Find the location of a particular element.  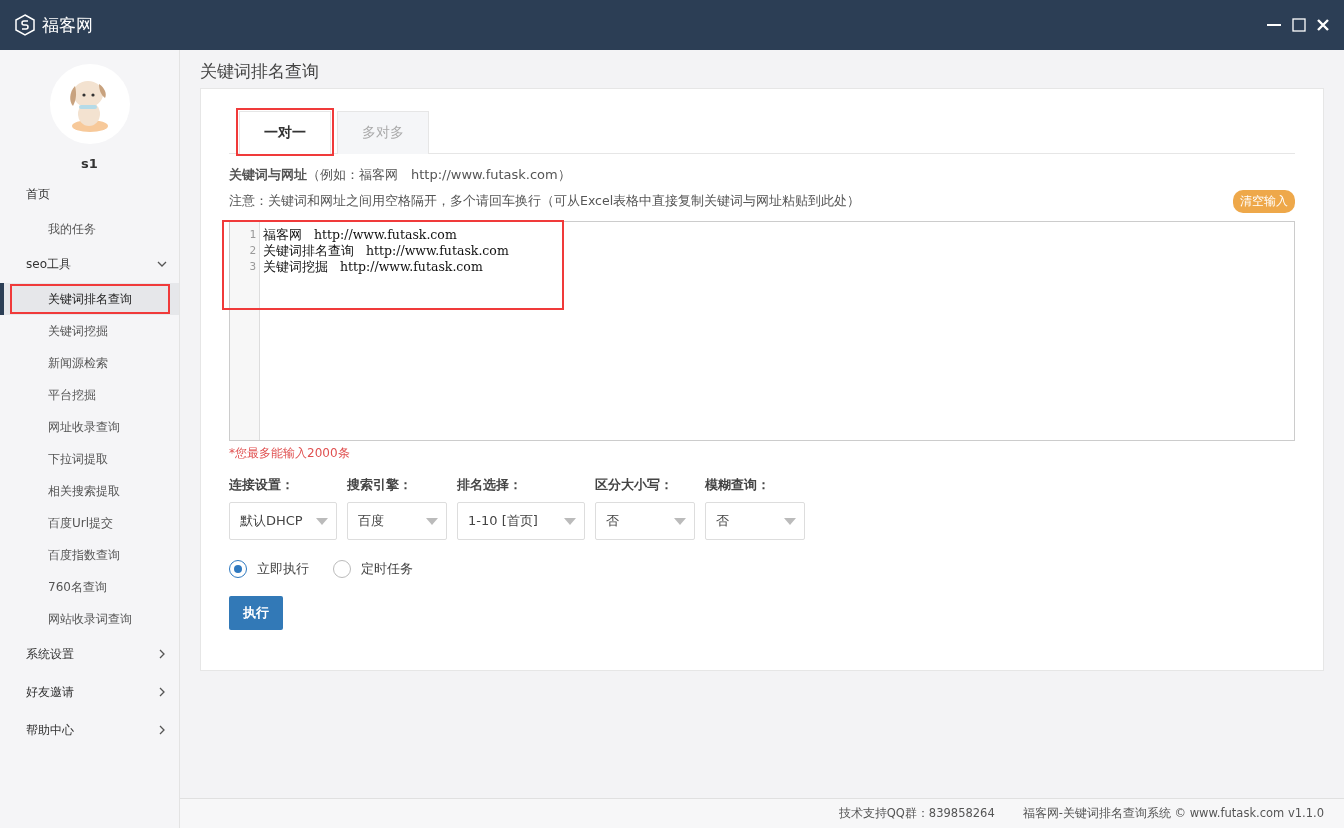

sidebar-item: 百度Url提交 is located at coordinates (89, 523).